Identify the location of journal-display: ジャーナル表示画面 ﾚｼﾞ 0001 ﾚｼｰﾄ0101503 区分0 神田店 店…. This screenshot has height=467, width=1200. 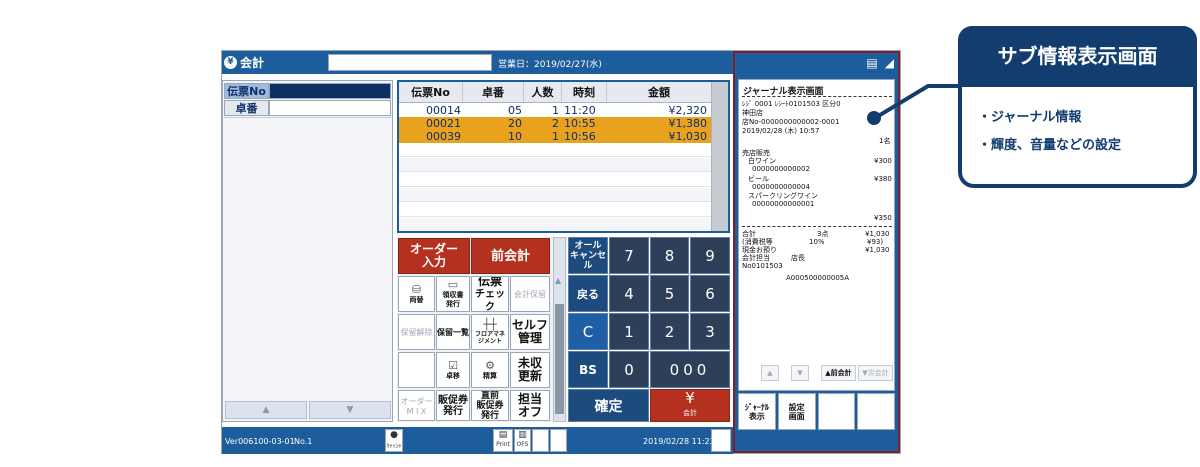
(816, 235).